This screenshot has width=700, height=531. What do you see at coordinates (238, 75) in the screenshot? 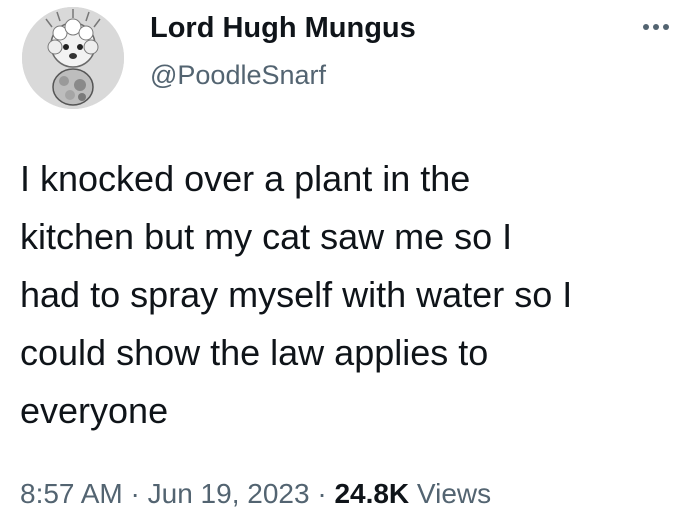
I see `author-handle: @PoodleSnarf` at bounding box center [238, 75].